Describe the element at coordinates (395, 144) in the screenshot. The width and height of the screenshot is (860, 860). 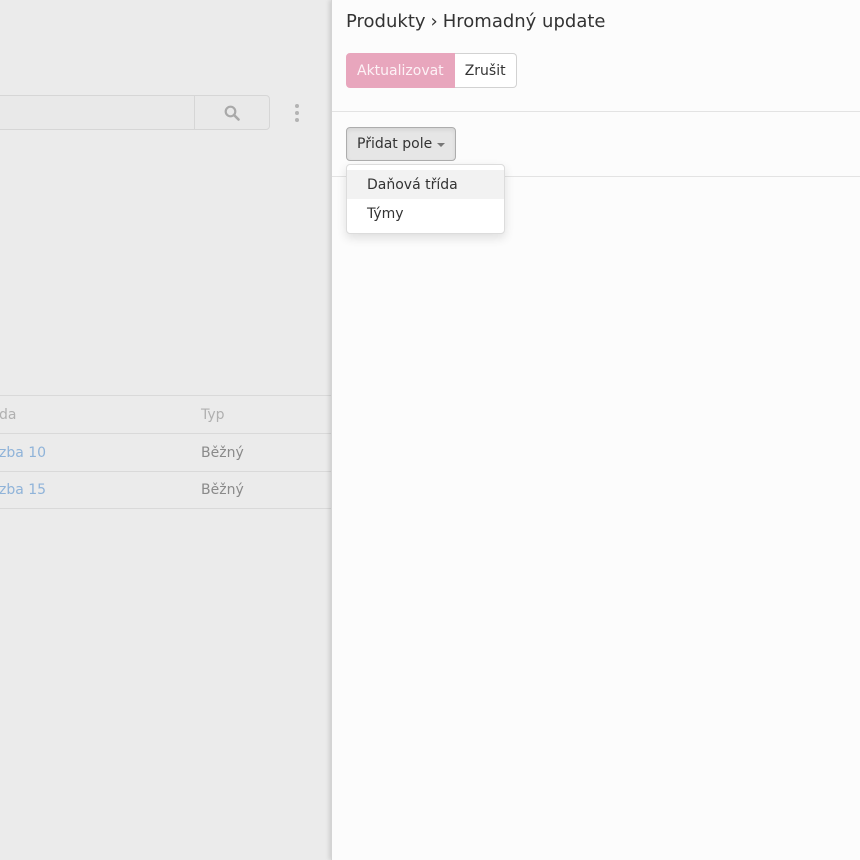
I see `add-field-label: Přidat pole` at that location.